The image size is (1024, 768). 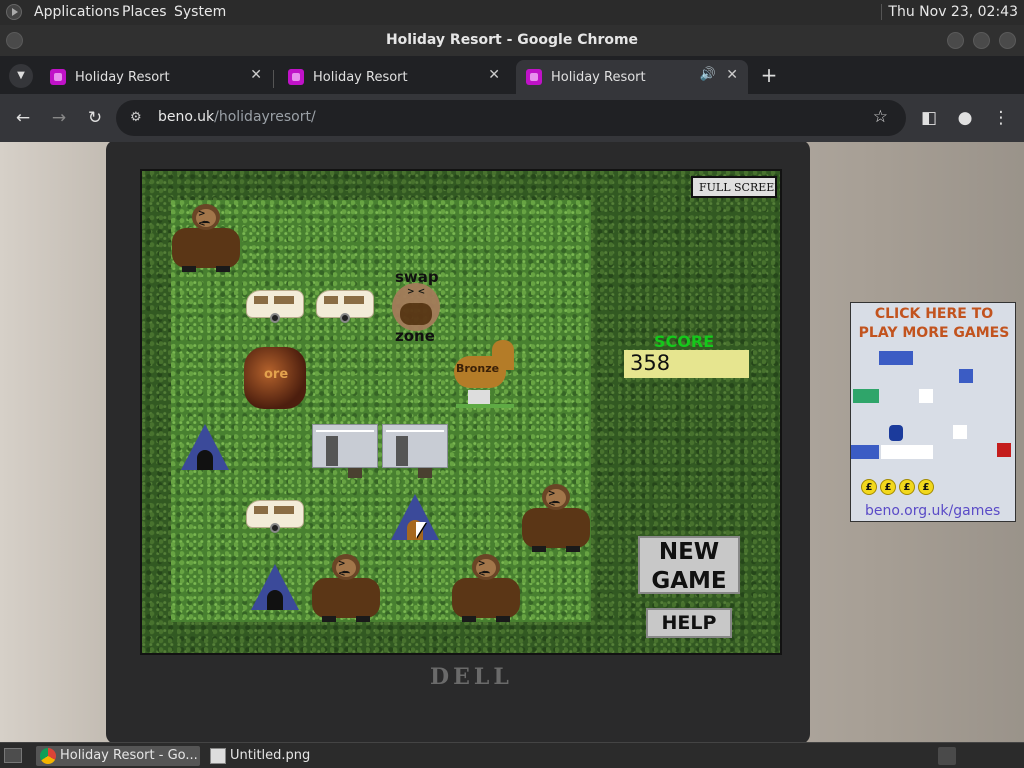 What do you see at coordinates (734, 187) in the screenshot?
I see `full-screen-button: FULL SCREEN` at bounding box center [734, 187].